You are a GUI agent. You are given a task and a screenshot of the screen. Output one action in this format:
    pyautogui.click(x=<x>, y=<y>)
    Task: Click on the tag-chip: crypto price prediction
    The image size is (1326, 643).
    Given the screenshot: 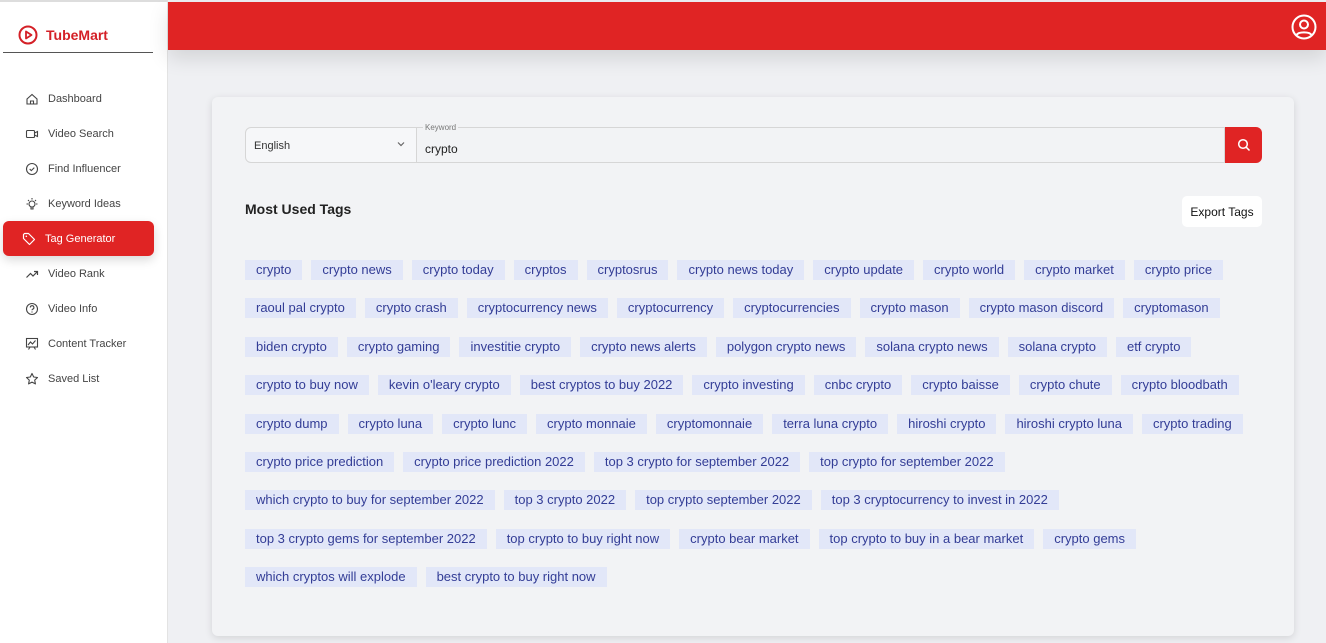 What is the action you would take?
    pyautogui.click(x=320, y=461)
    